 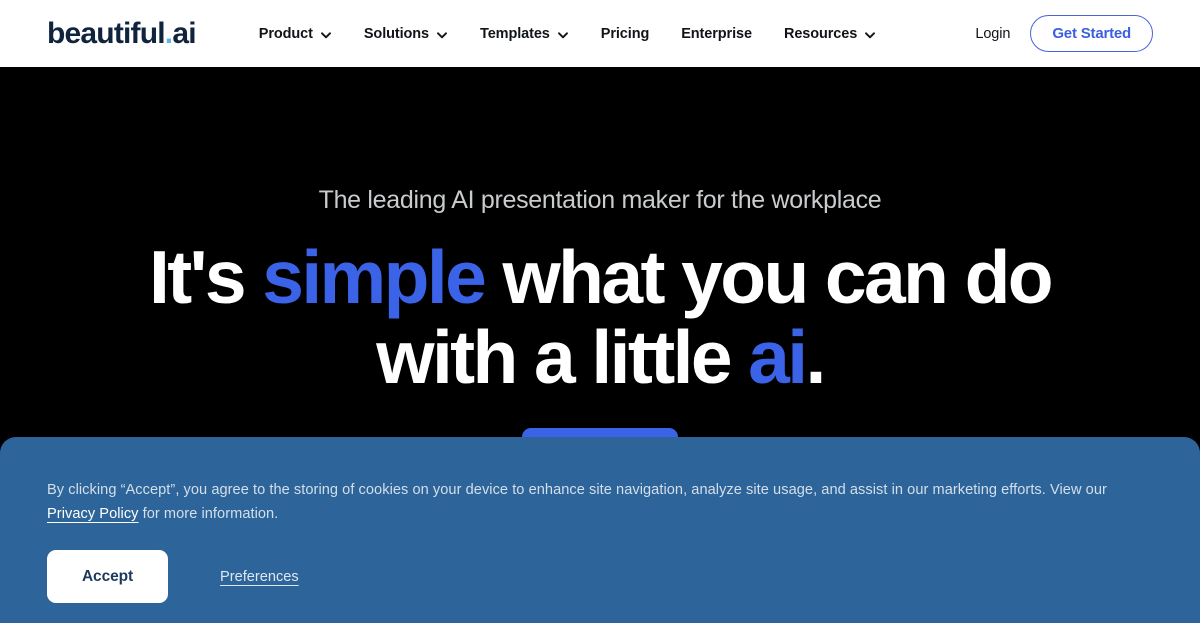 I want to click on nav-item-enterprise: Enterprise, so click(x=716, y=34).